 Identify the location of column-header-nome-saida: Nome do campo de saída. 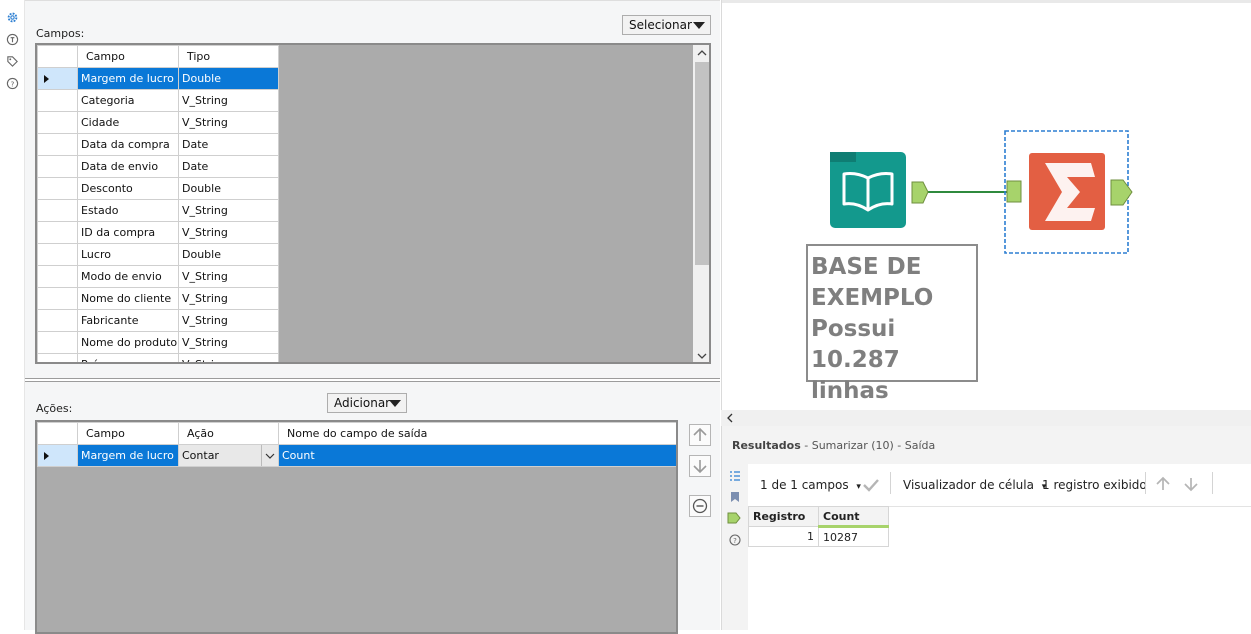
(477, 433).